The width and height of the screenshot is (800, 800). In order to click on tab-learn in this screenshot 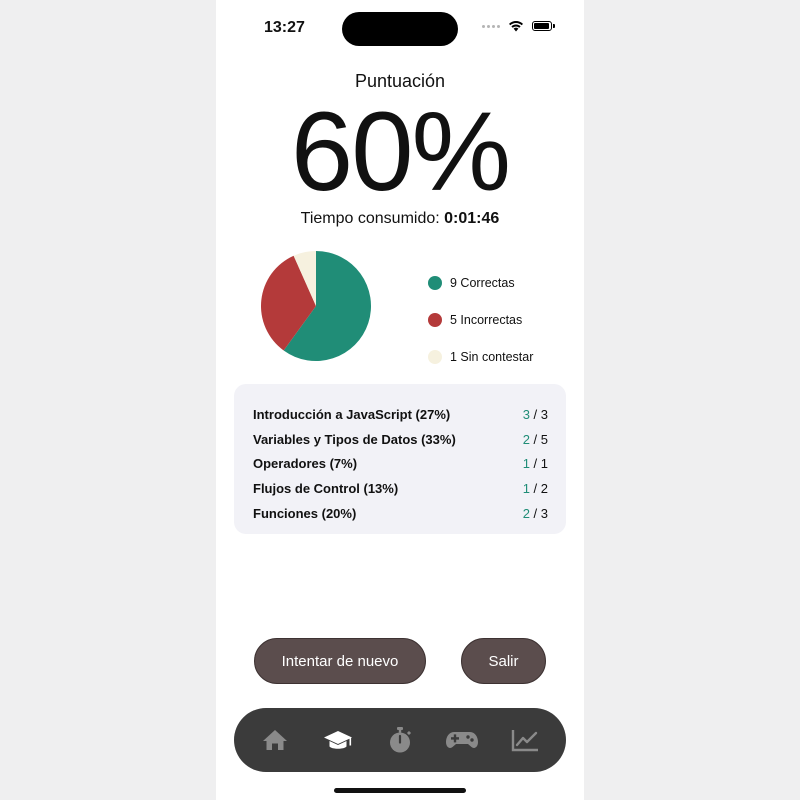, I will do `click(338, 740)`.